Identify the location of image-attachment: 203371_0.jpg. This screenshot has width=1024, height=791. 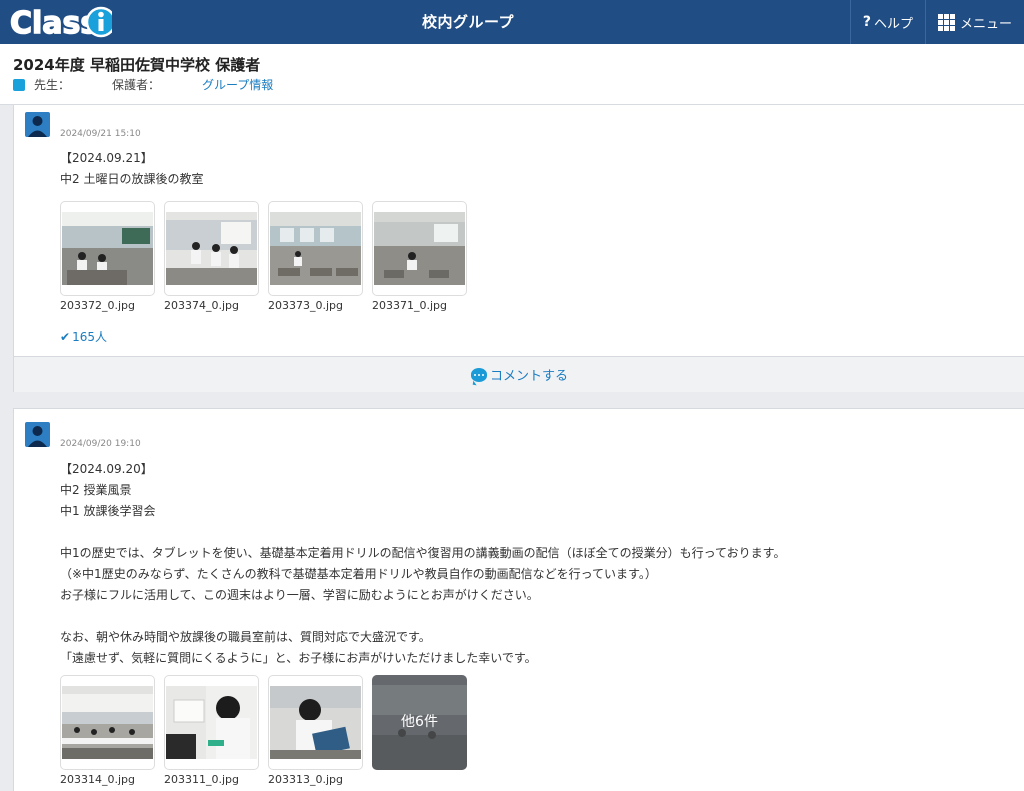
(419, 258).